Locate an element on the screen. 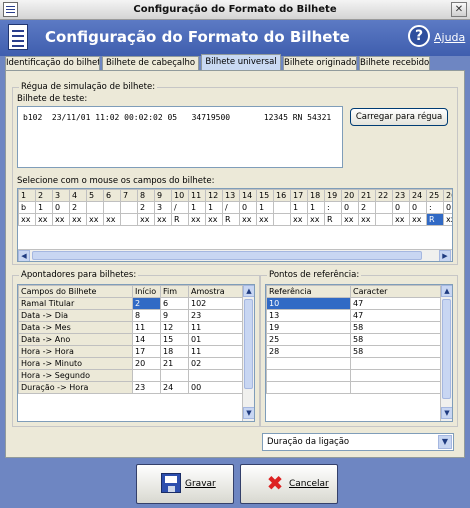 The height and width of the screenshot is (508, 470). column-header: Referência is located at coordinates (308, 291).